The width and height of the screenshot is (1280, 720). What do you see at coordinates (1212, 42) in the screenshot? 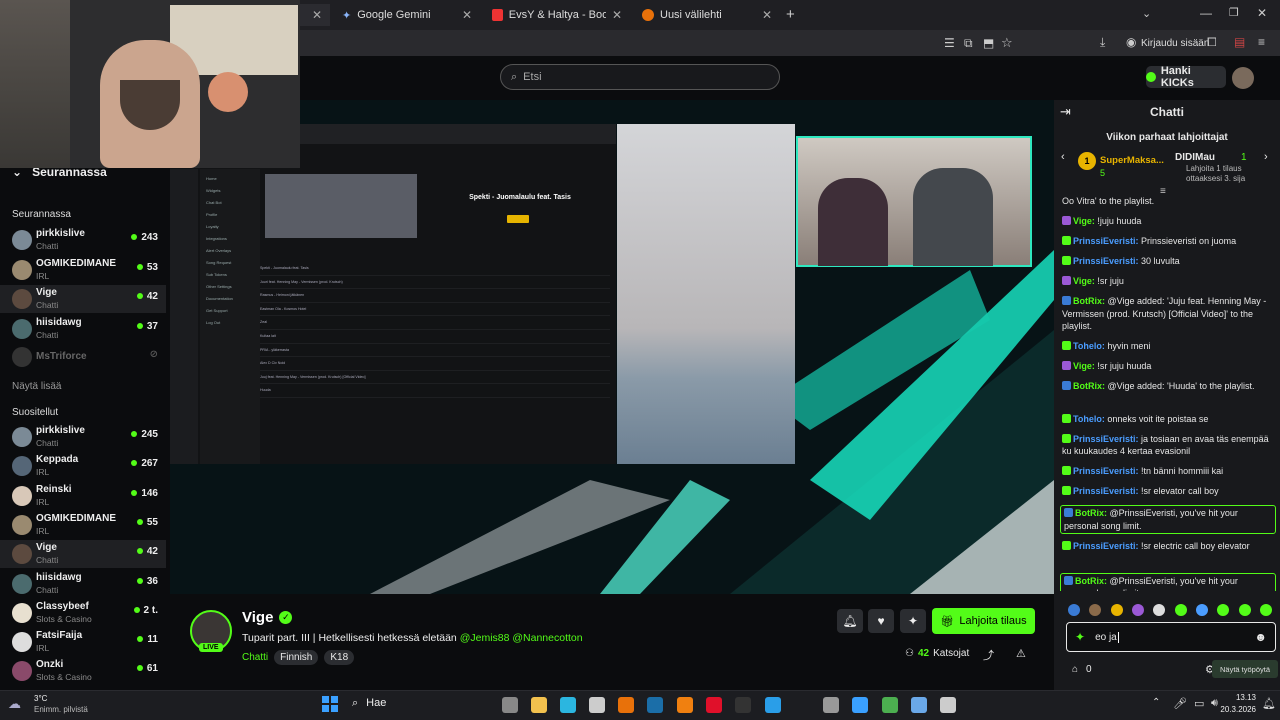
I see `extensions-icon: ⧠` at bounding box center [1212, 42].